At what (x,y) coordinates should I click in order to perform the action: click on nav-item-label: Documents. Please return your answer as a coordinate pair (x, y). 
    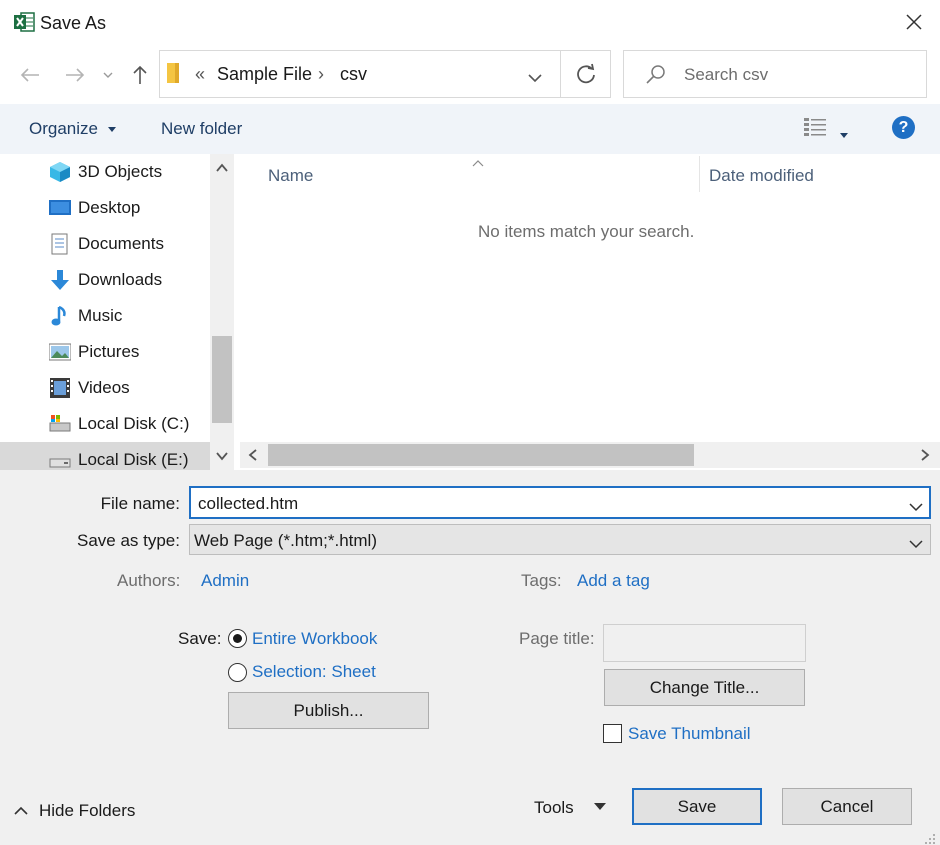
    Looking at the image, I should click on (121, 243).